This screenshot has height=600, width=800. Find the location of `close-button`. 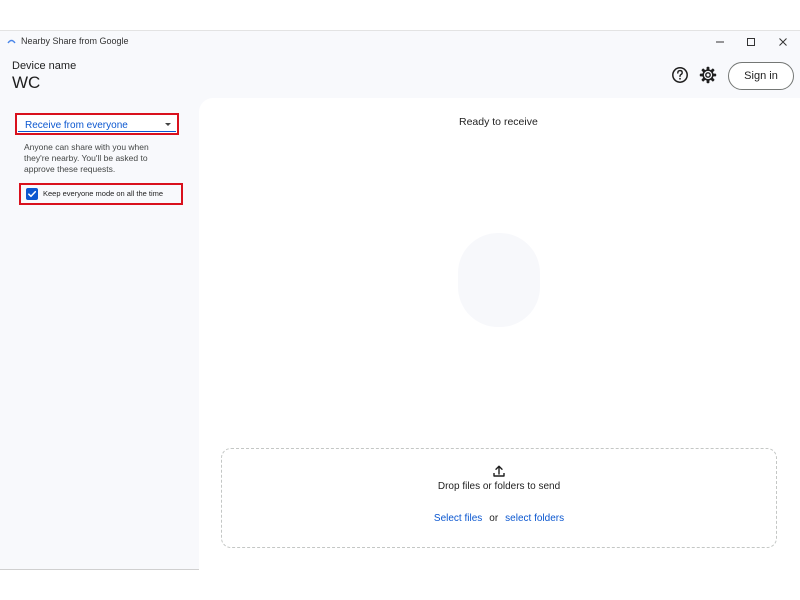

close-button is located at coordinates (783, 42).